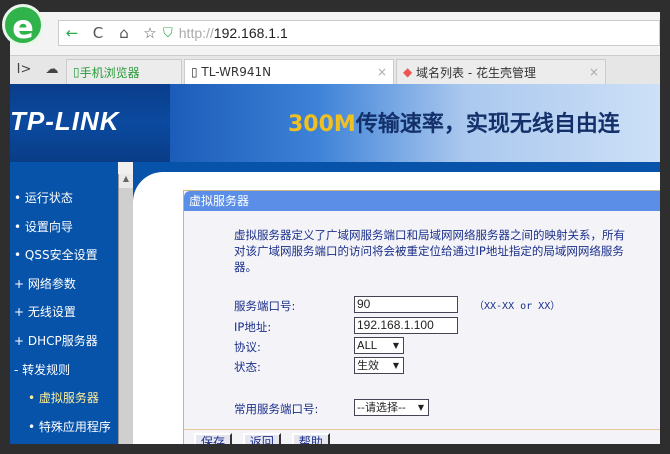 The image size is (670, 454). What do you see at coordinates (213, 438) in the screenshot?
I see `save-button: 保存` at bounding box center [213, 438].